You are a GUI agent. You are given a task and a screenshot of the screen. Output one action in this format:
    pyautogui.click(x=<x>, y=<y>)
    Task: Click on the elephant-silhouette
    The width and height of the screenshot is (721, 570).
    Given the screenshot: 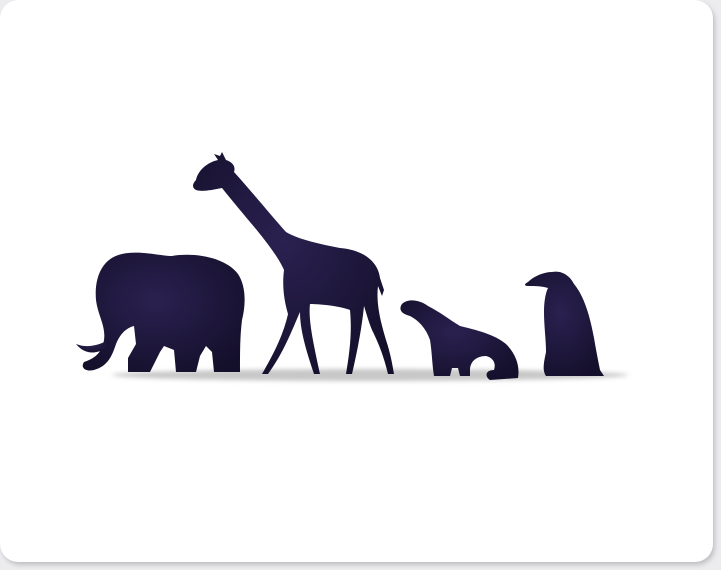 What is the action you would take?
    pyautogui.click(x=160, y=312)
    